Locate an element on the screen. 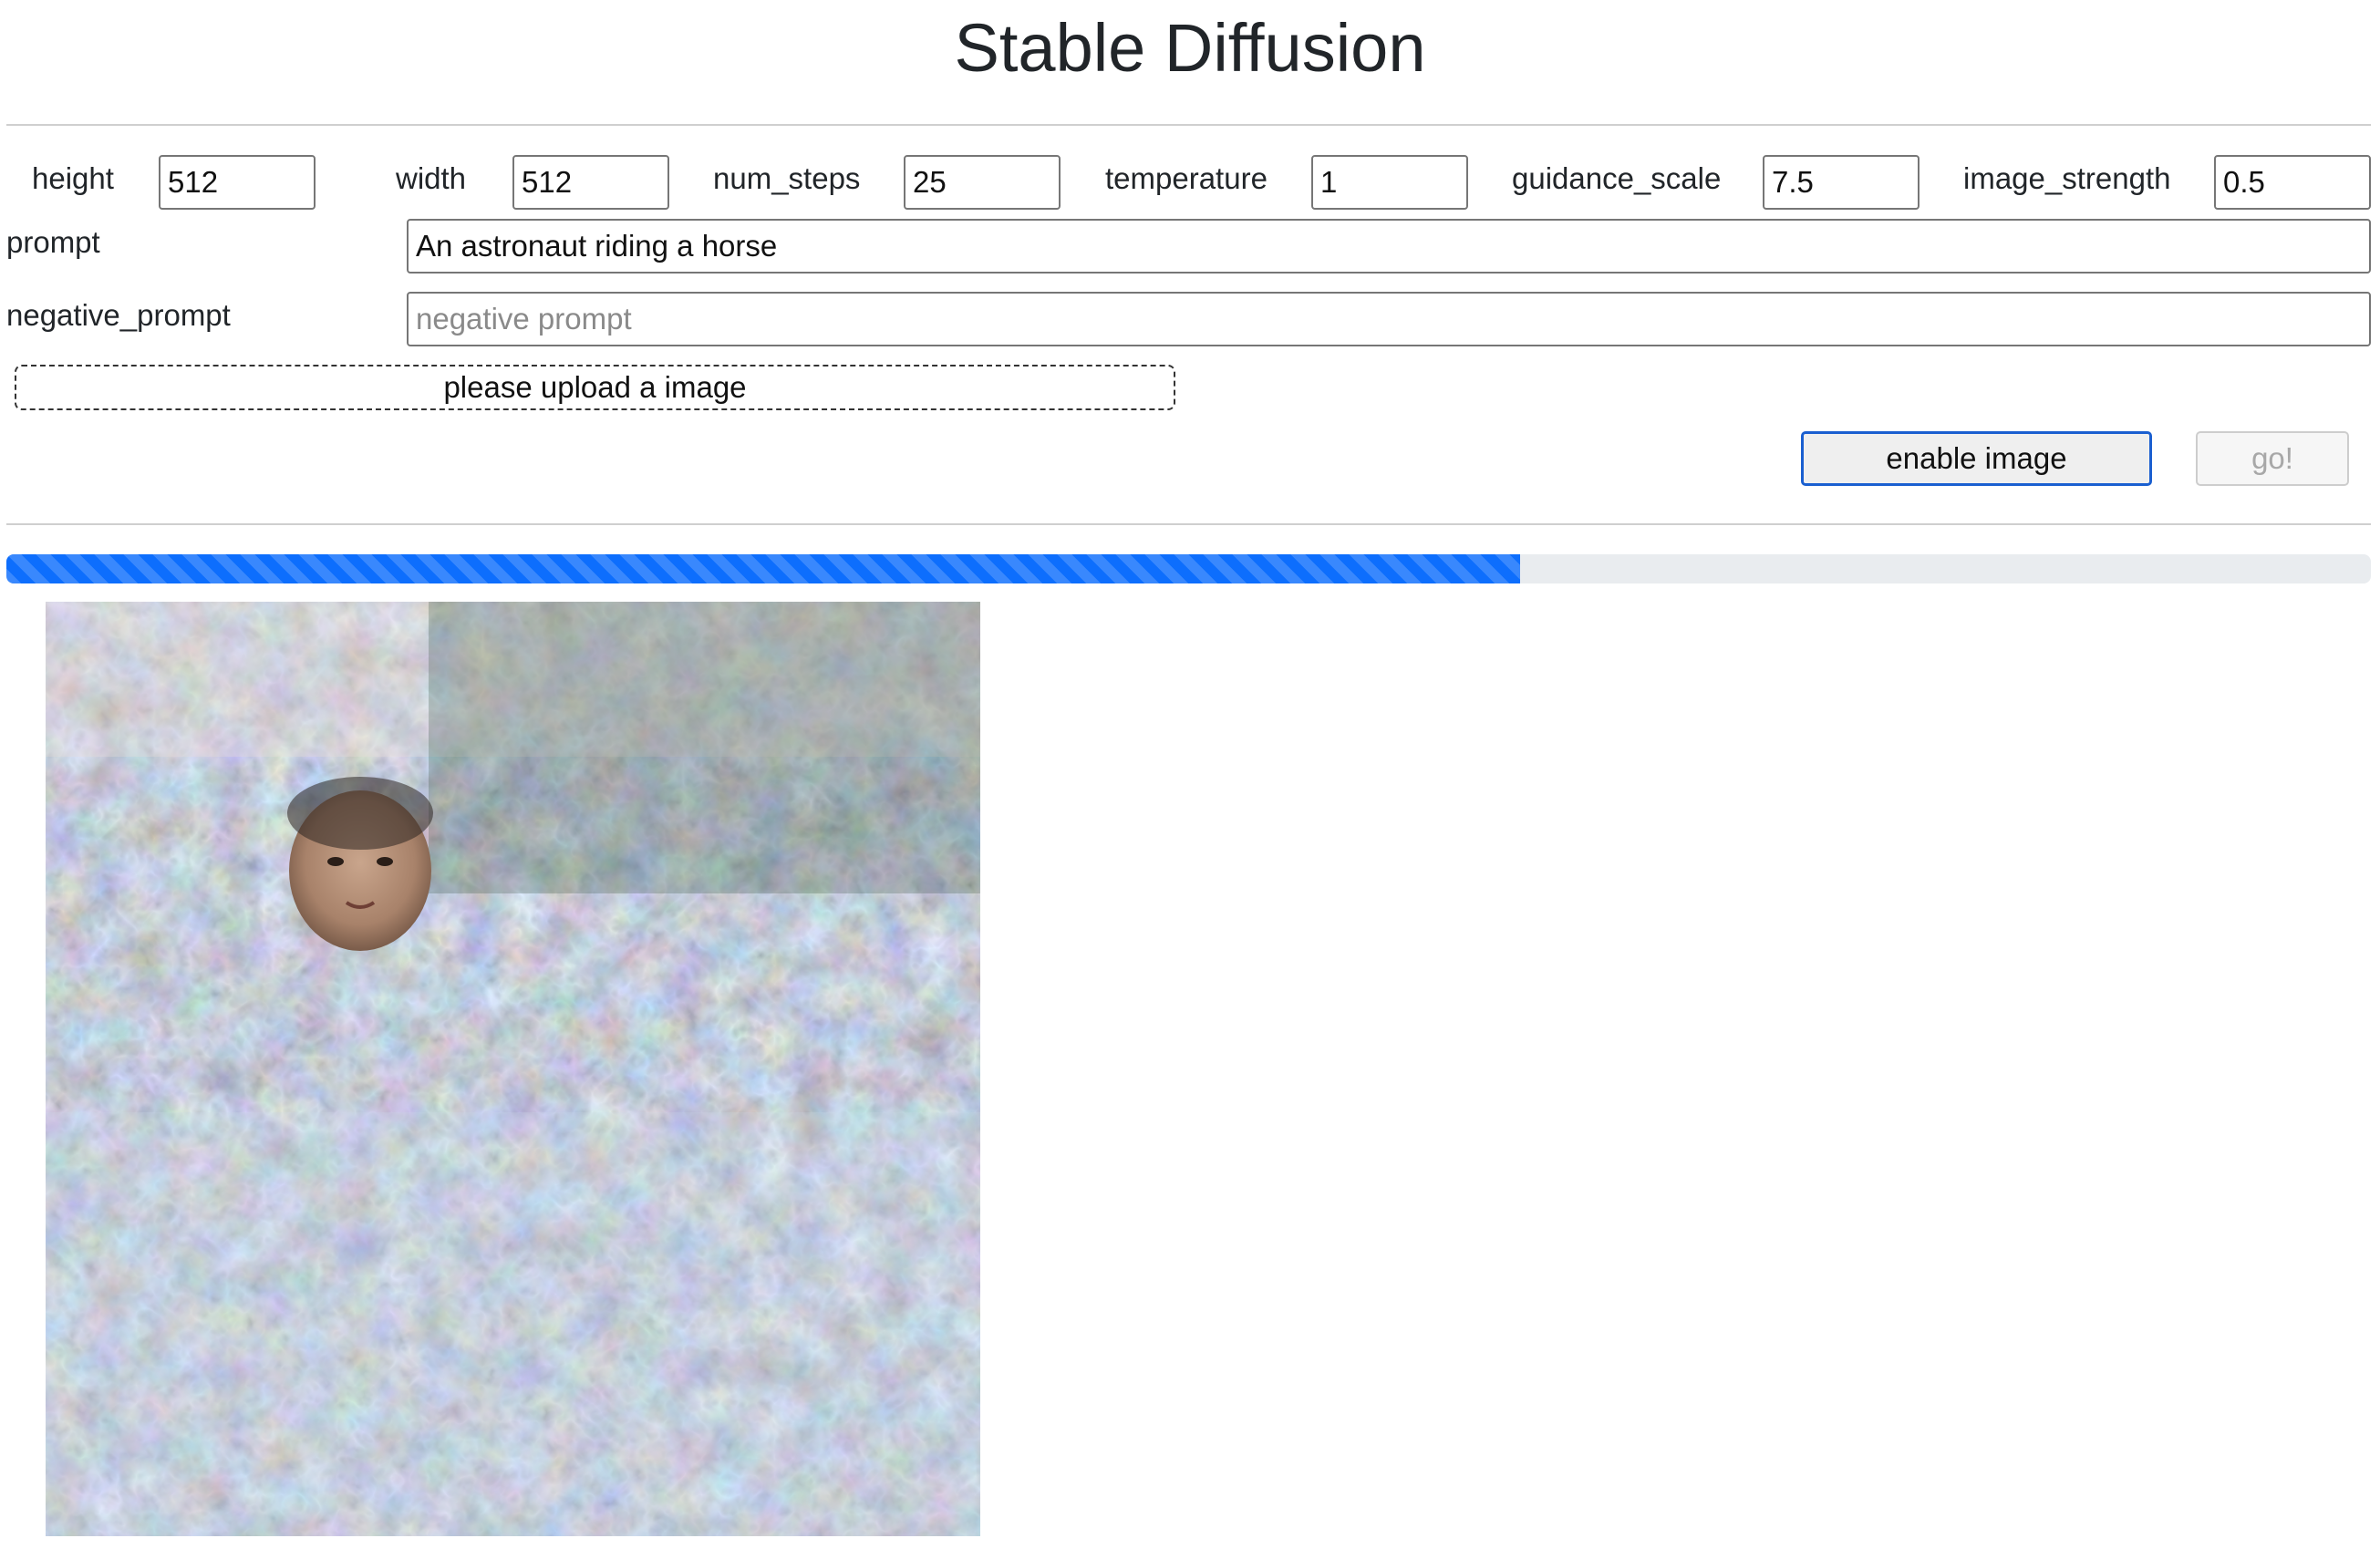 Image resolution: width=2380 pixels, height=1559 pixels. temperature-input is located at coordinates (1390, 182).